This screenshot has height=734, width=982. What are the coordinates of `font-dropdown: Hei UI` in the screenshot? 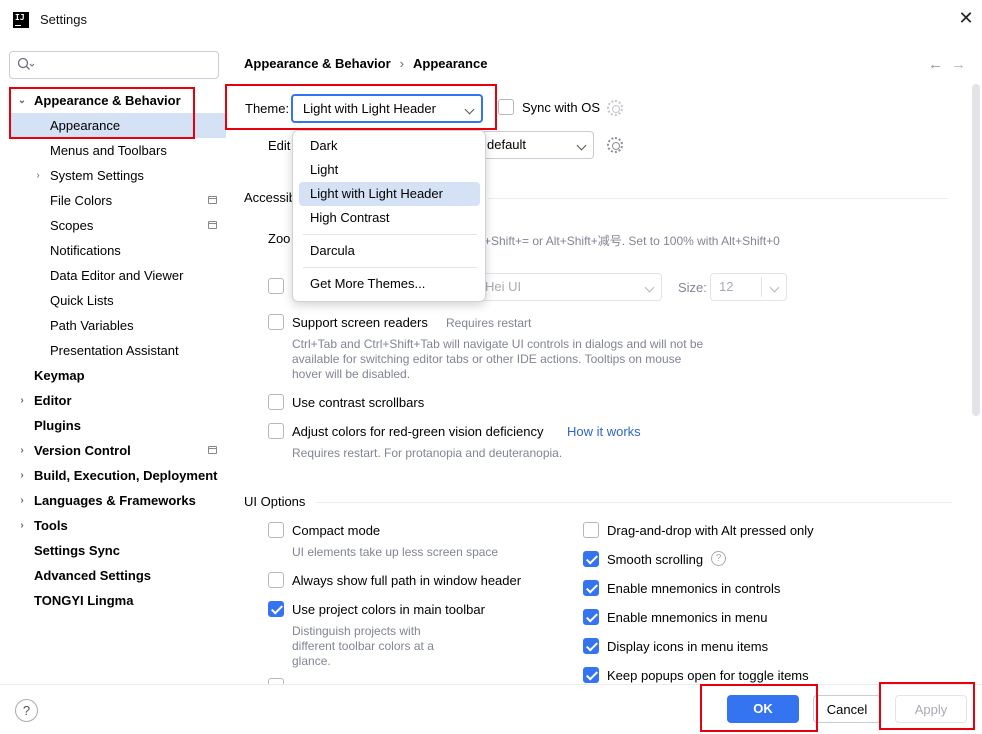 It's located at (567, 287).